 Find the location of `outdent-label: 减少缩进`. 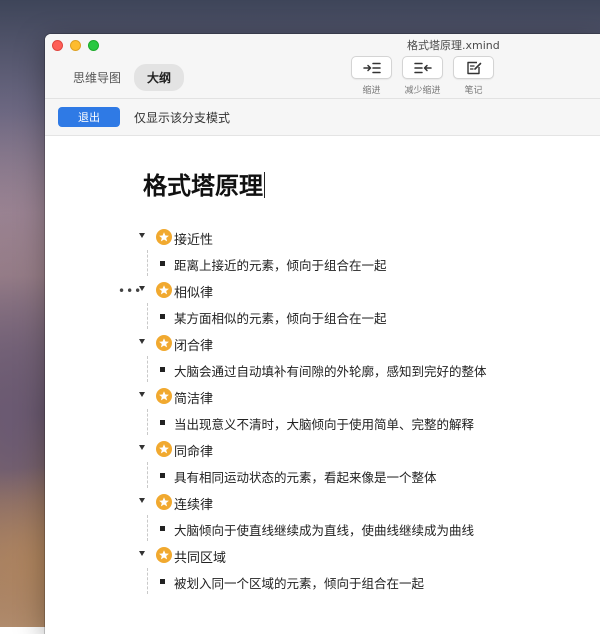

outdent-label: 减少缩进 is located at coordinates (422, 89).